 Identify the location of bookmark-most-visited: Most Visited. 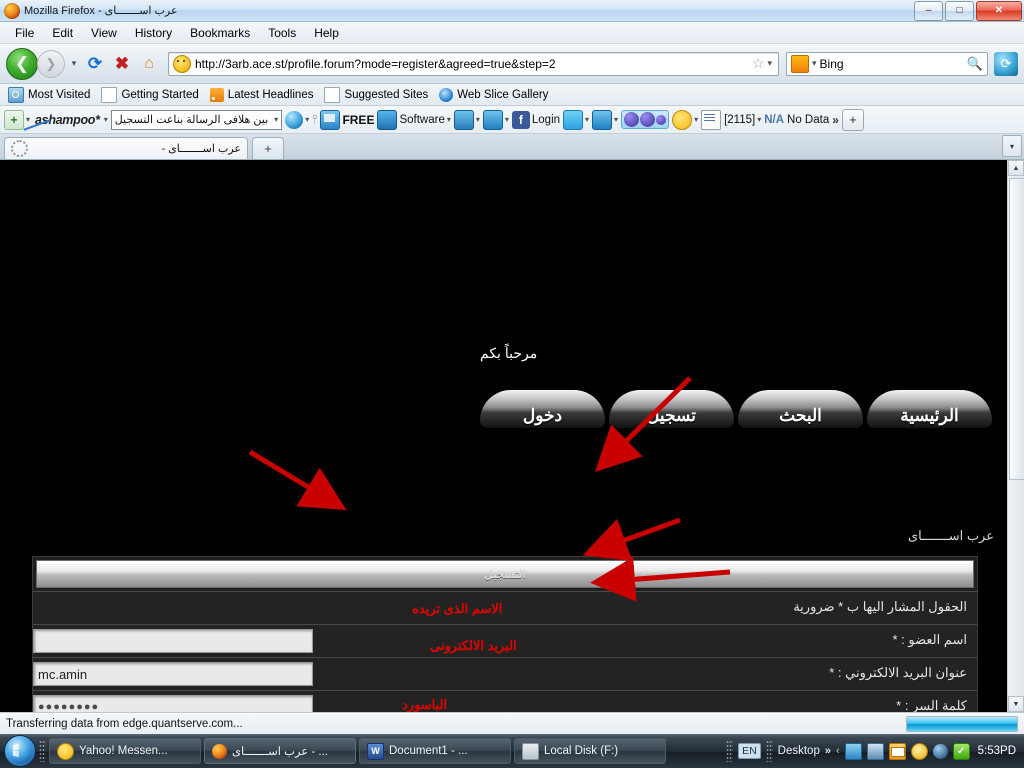
(50, 95).